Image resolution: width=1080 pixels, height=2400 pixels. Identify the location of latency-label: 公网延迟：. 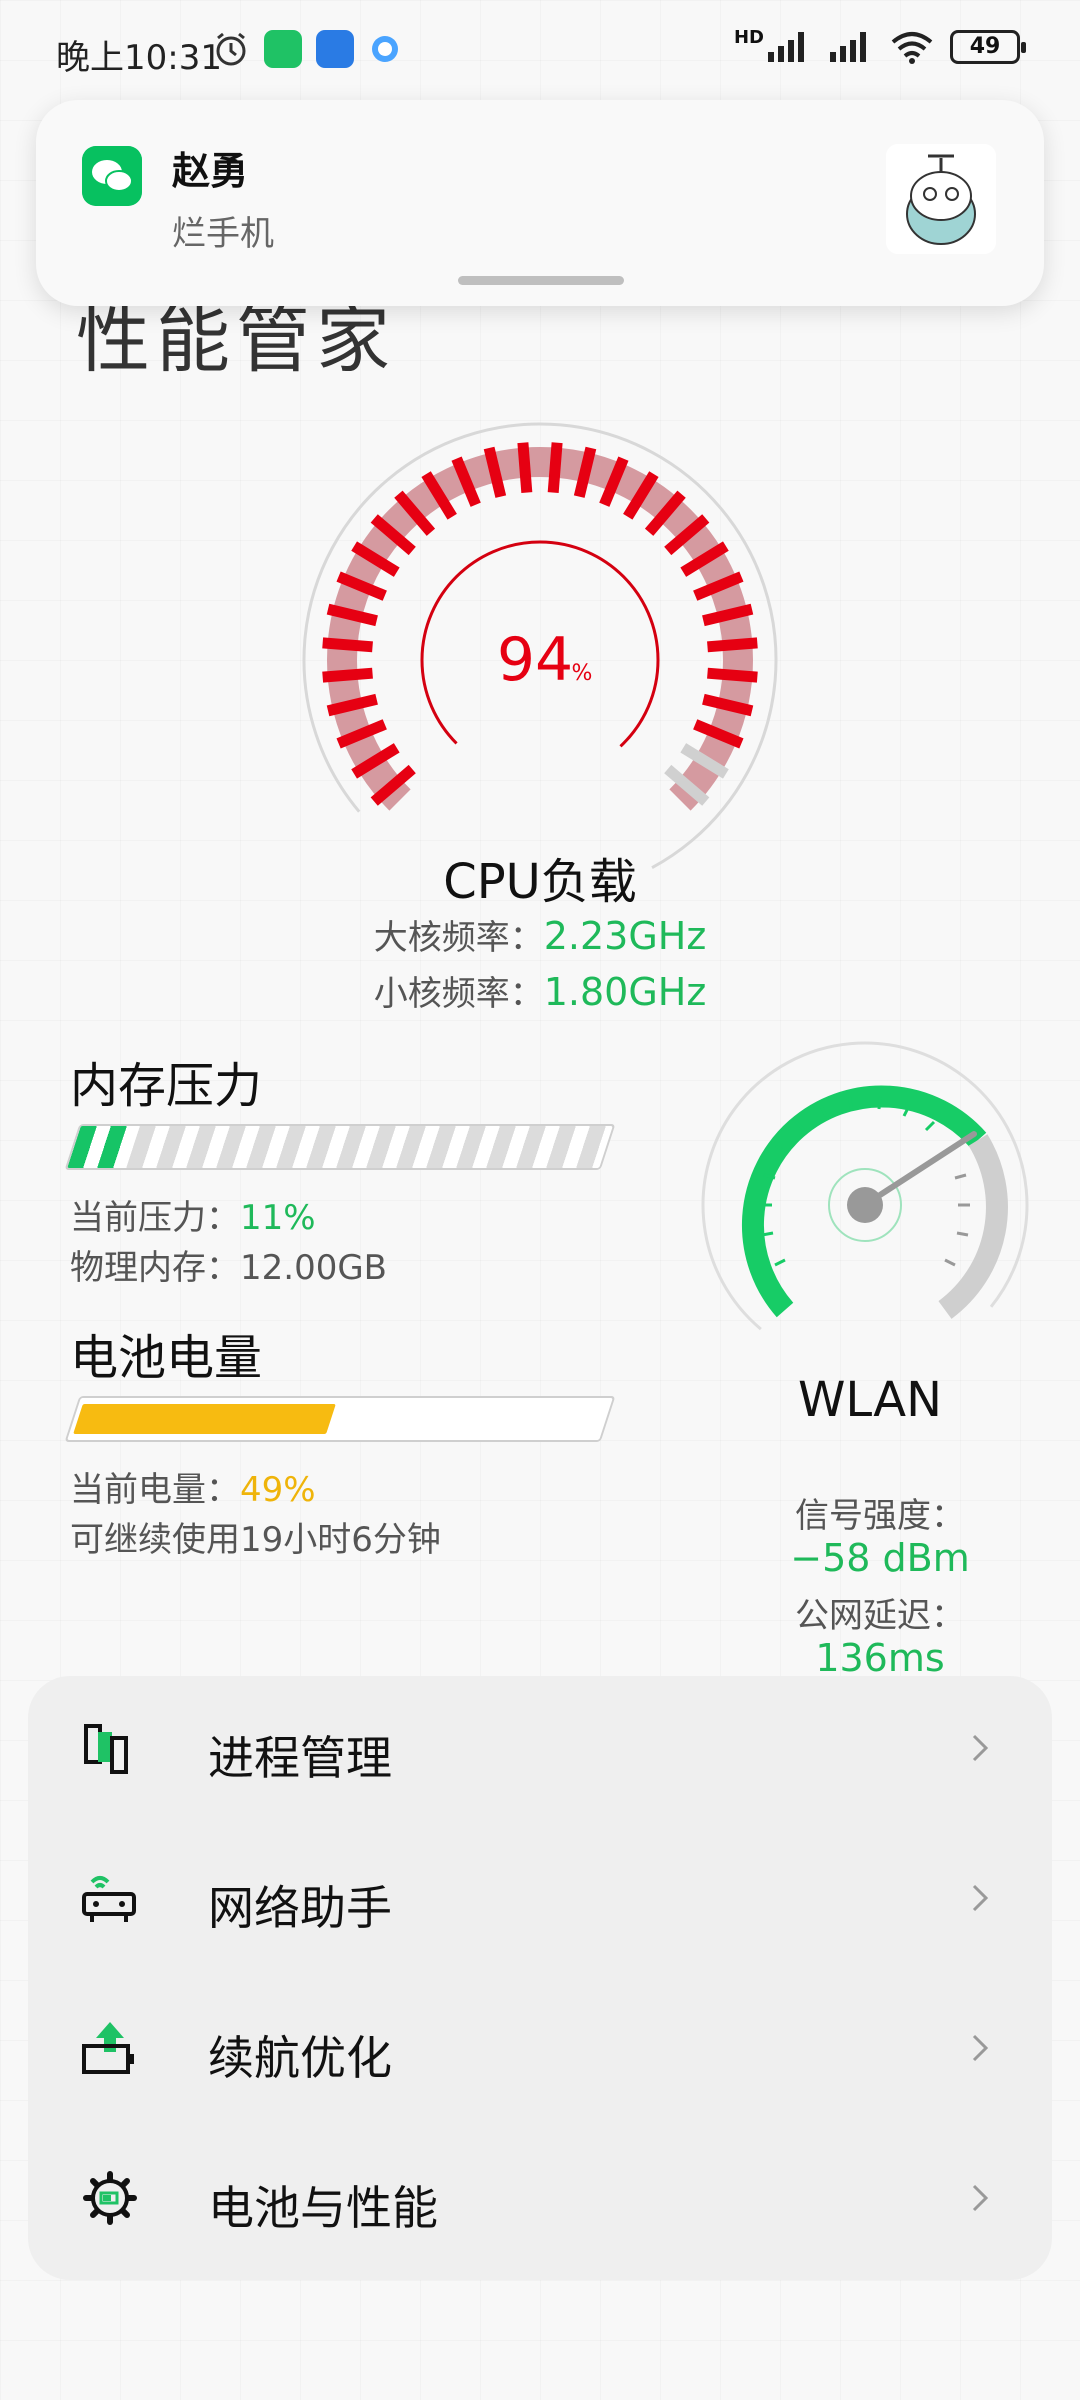
(880, 1616).